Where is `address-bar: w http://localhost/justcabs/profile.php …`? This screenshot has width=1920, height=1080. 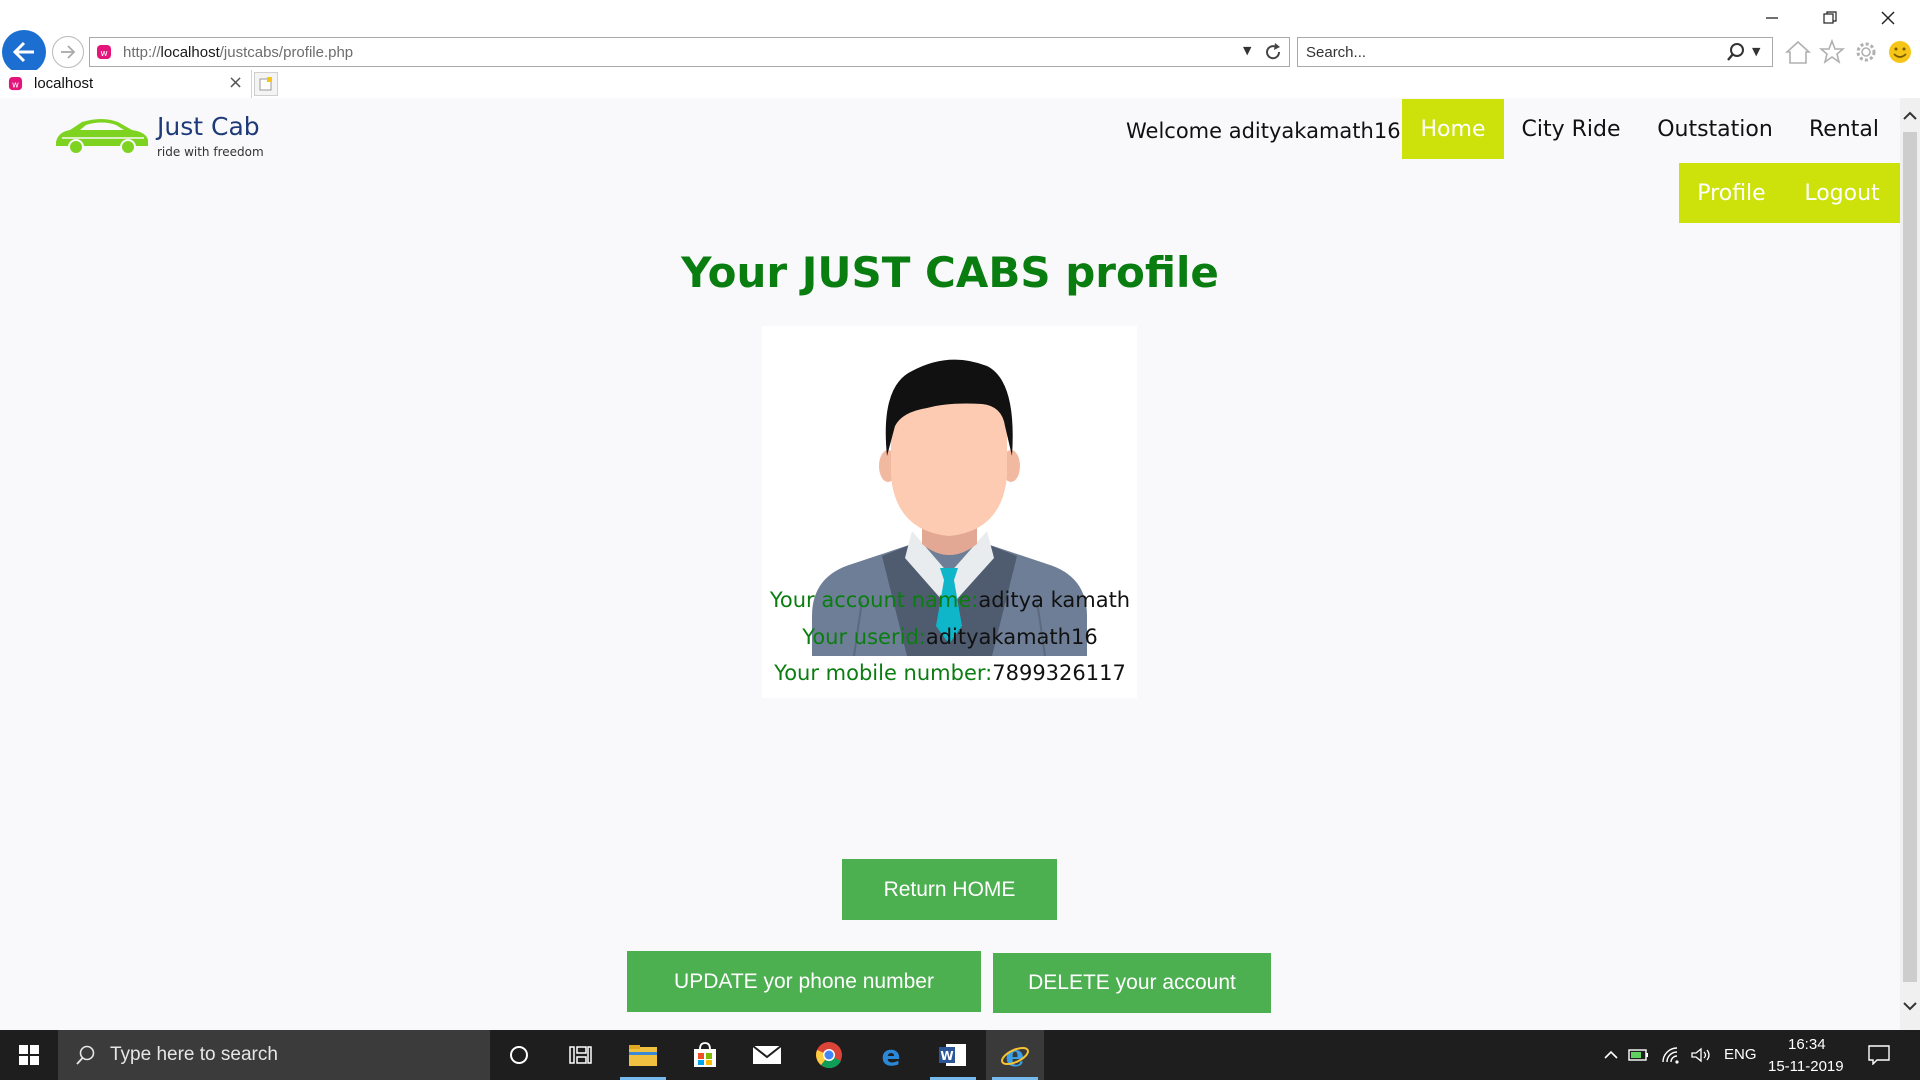
address-bar: w http://localhost/justcabs/profile.php … is located at coordinates (689, 52).